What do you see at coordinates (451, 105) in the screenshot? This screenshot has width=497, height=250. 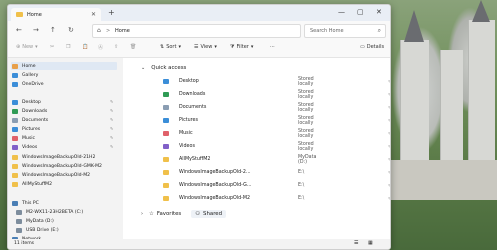 I see `castle-tower` at bounding box center [451, 105].